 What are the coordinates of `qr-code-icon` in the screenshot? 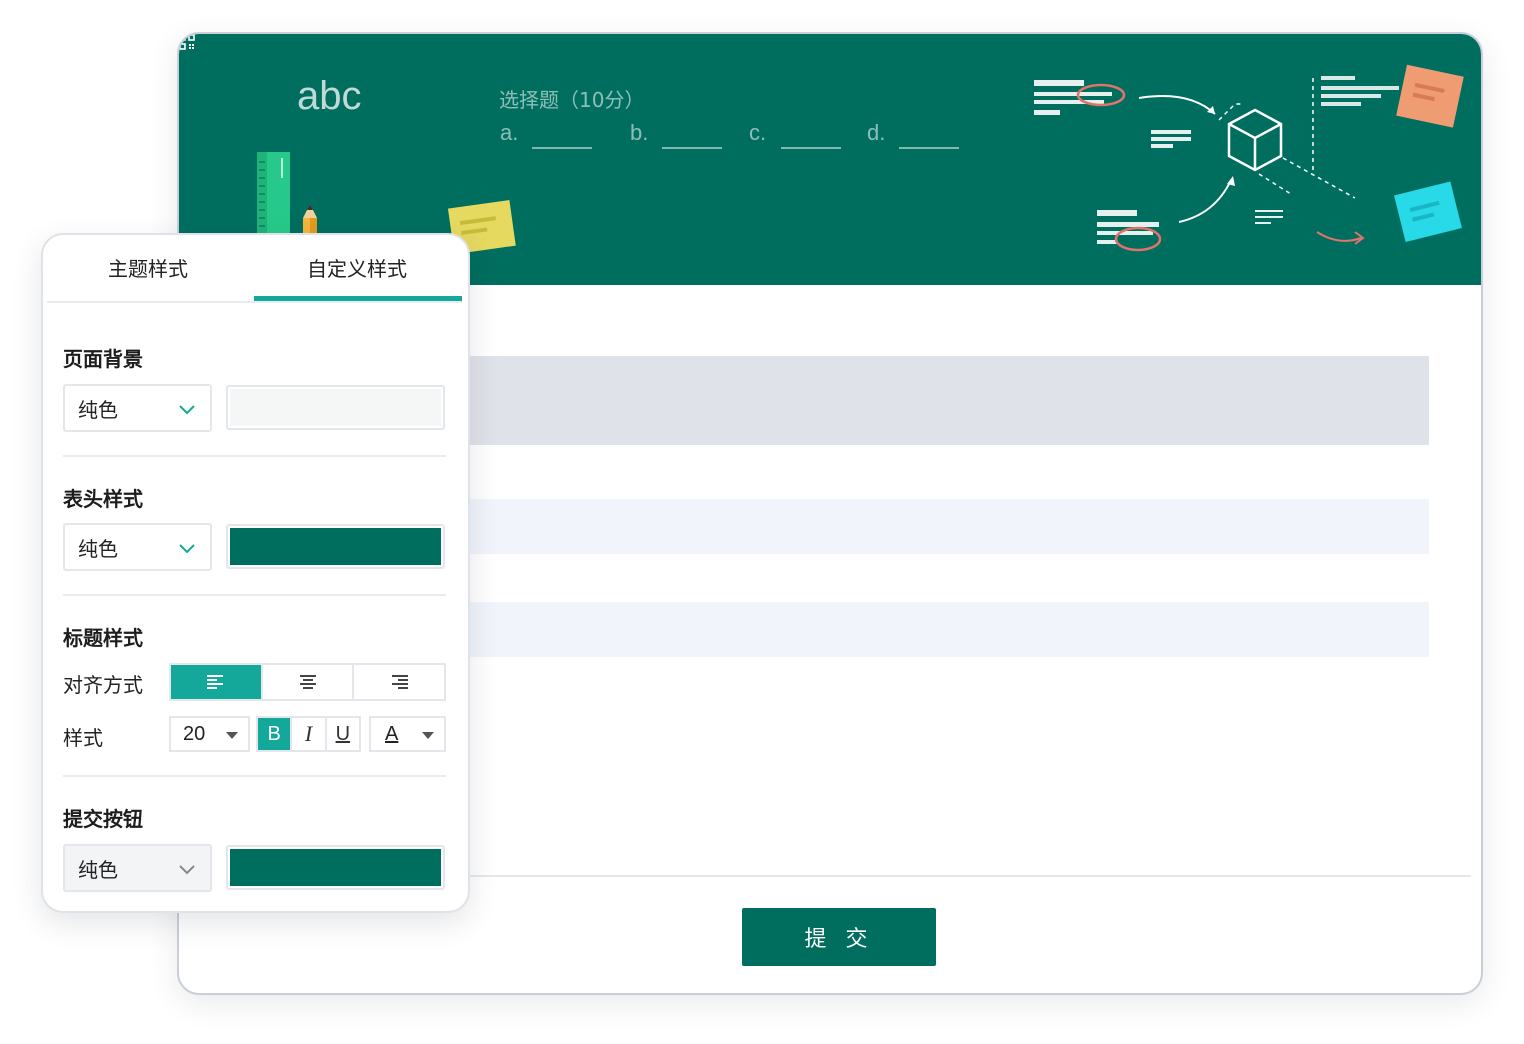 It's located at (187, 42).